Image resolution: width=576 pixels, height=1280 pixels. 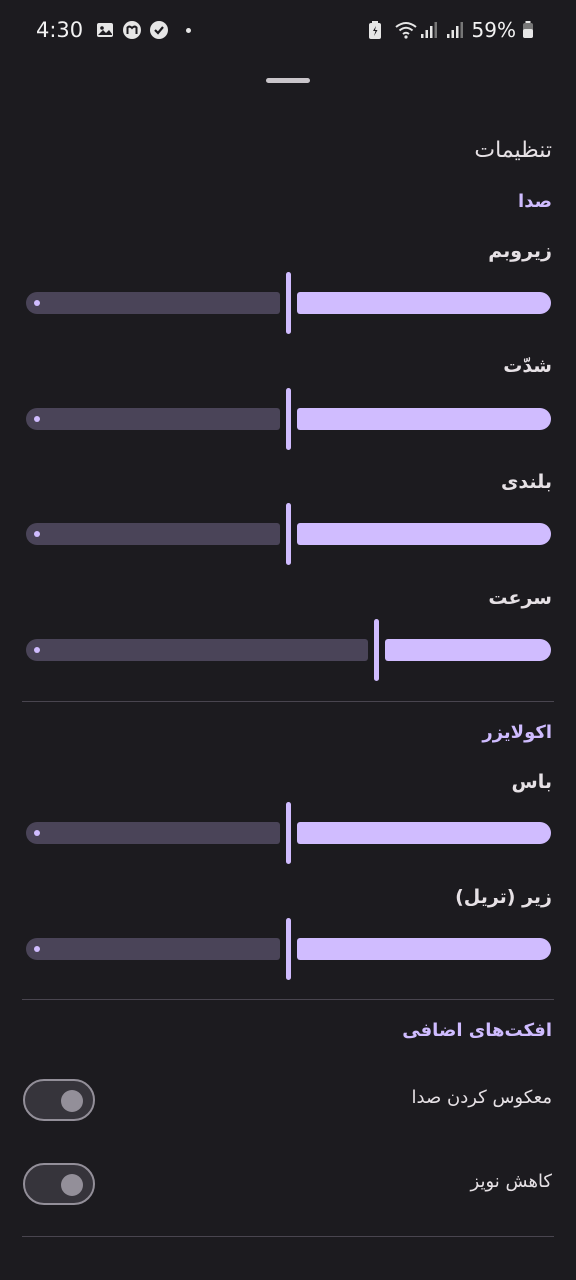 What do you see at coordinates (105, 30) in the screenshot?
I see `gallery-icon` at bounding box center [105, 30].